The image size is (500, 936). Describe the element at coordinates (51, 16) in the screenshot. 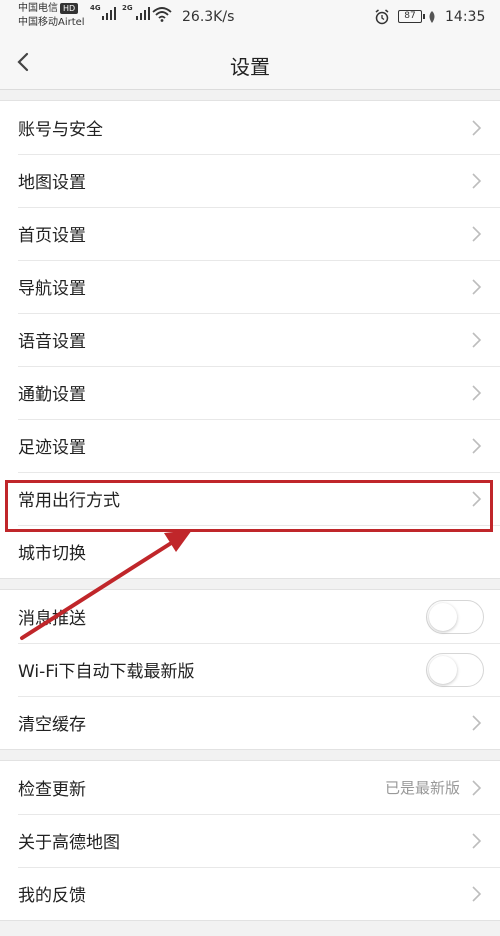

I see `carrier-info: 中国电信 HD 中国移动Airtel` at that location.